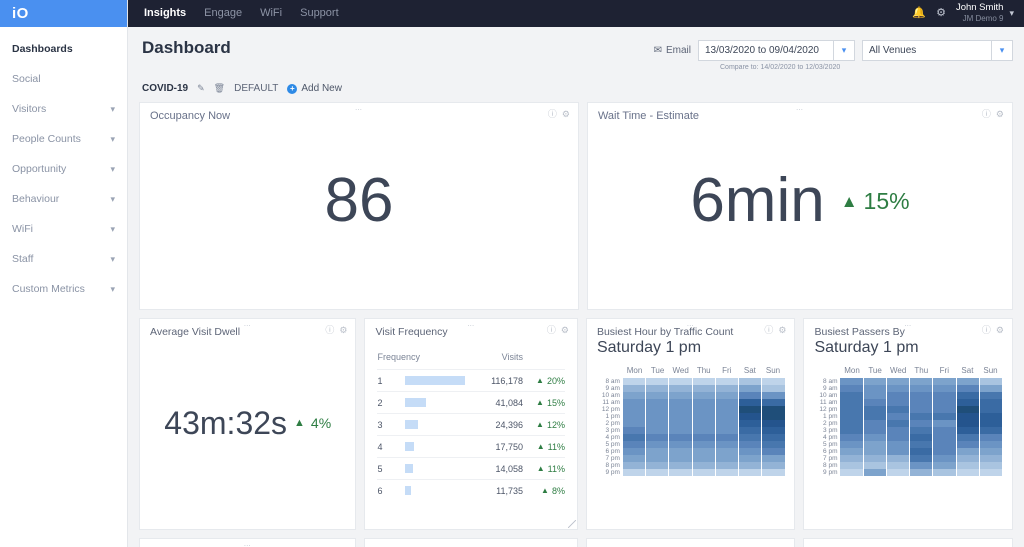 This screenshot has width=1024, height=547. Describe the element at coordinates (319, 13) in the screenshot. I see `tab-support: Support` at that location.